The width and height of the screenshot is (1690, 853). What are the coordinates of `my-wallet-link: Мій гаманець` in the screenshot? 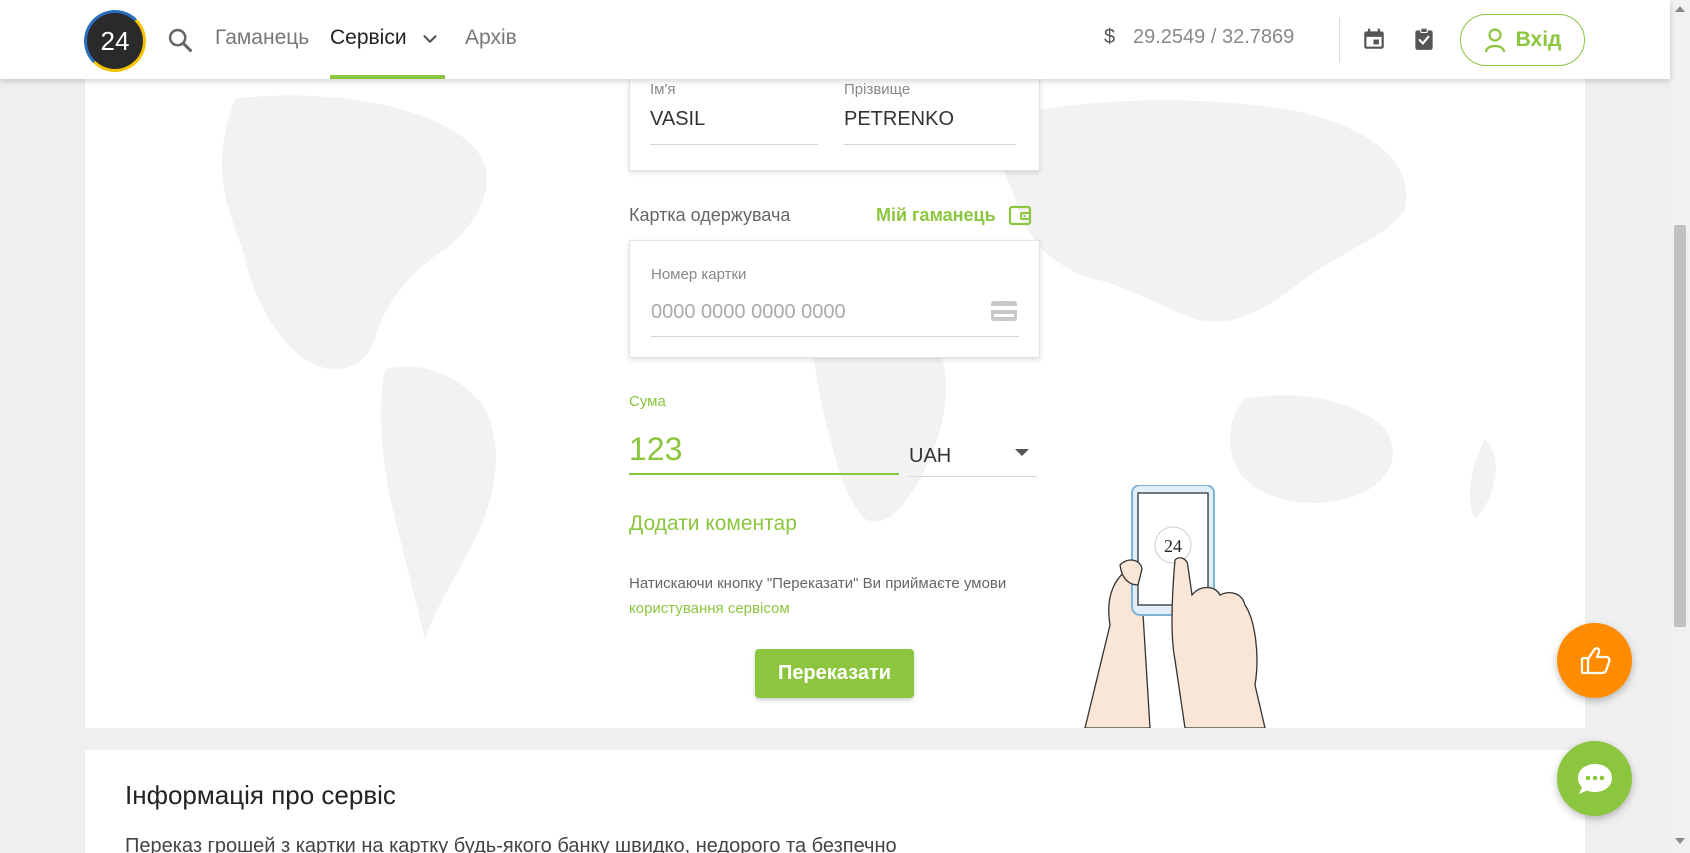 It's located at (954, 215).